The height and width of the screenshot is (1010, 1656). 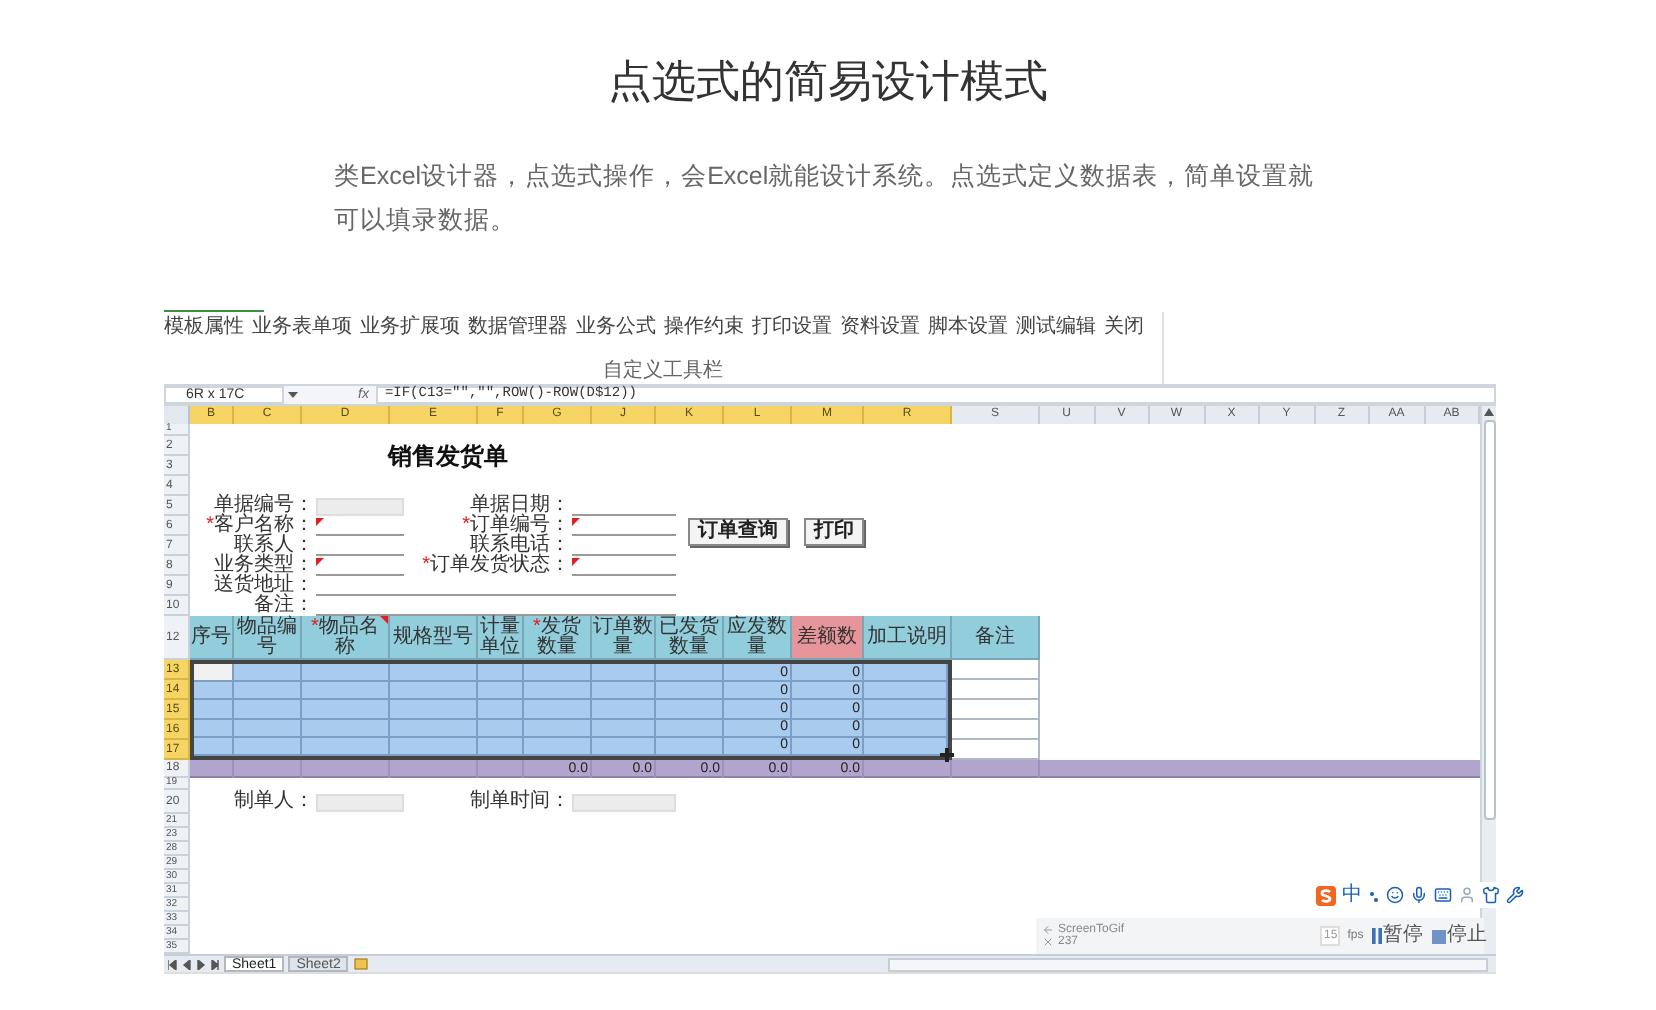 What do you see at coordinates (880, 328) in the screenshot?
I see `ribbon-menu-item: 资料设置` at bounding box center [880, 328].